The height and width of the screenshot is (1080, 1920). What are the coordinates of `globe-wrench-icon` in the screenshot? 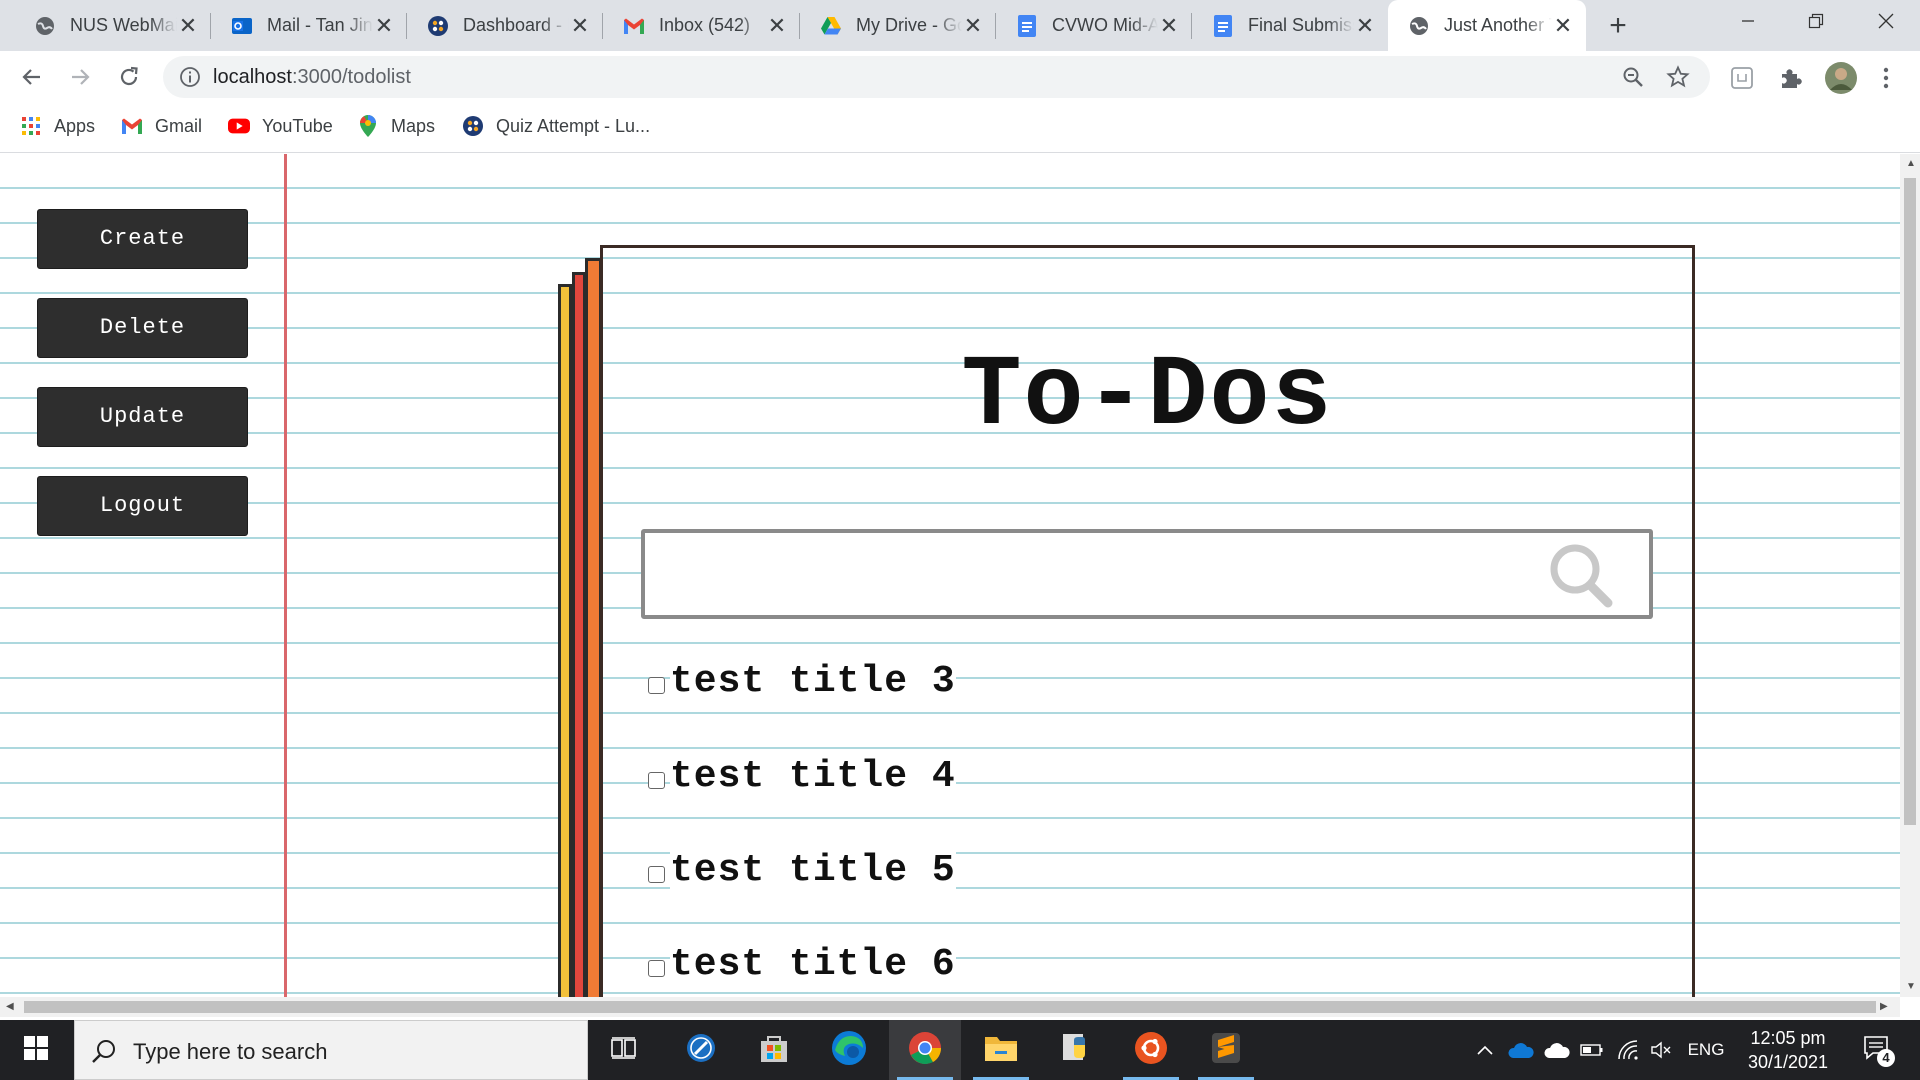 It's located at (701, 1050).